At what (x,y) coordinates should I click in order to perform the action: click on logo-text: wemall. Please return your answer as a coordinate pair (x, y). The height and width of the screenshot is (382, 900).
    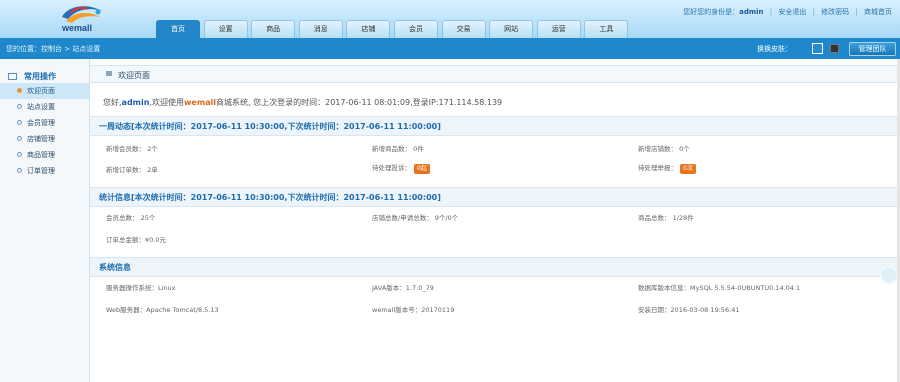
    Looking at the image, I should click on (77, 28).